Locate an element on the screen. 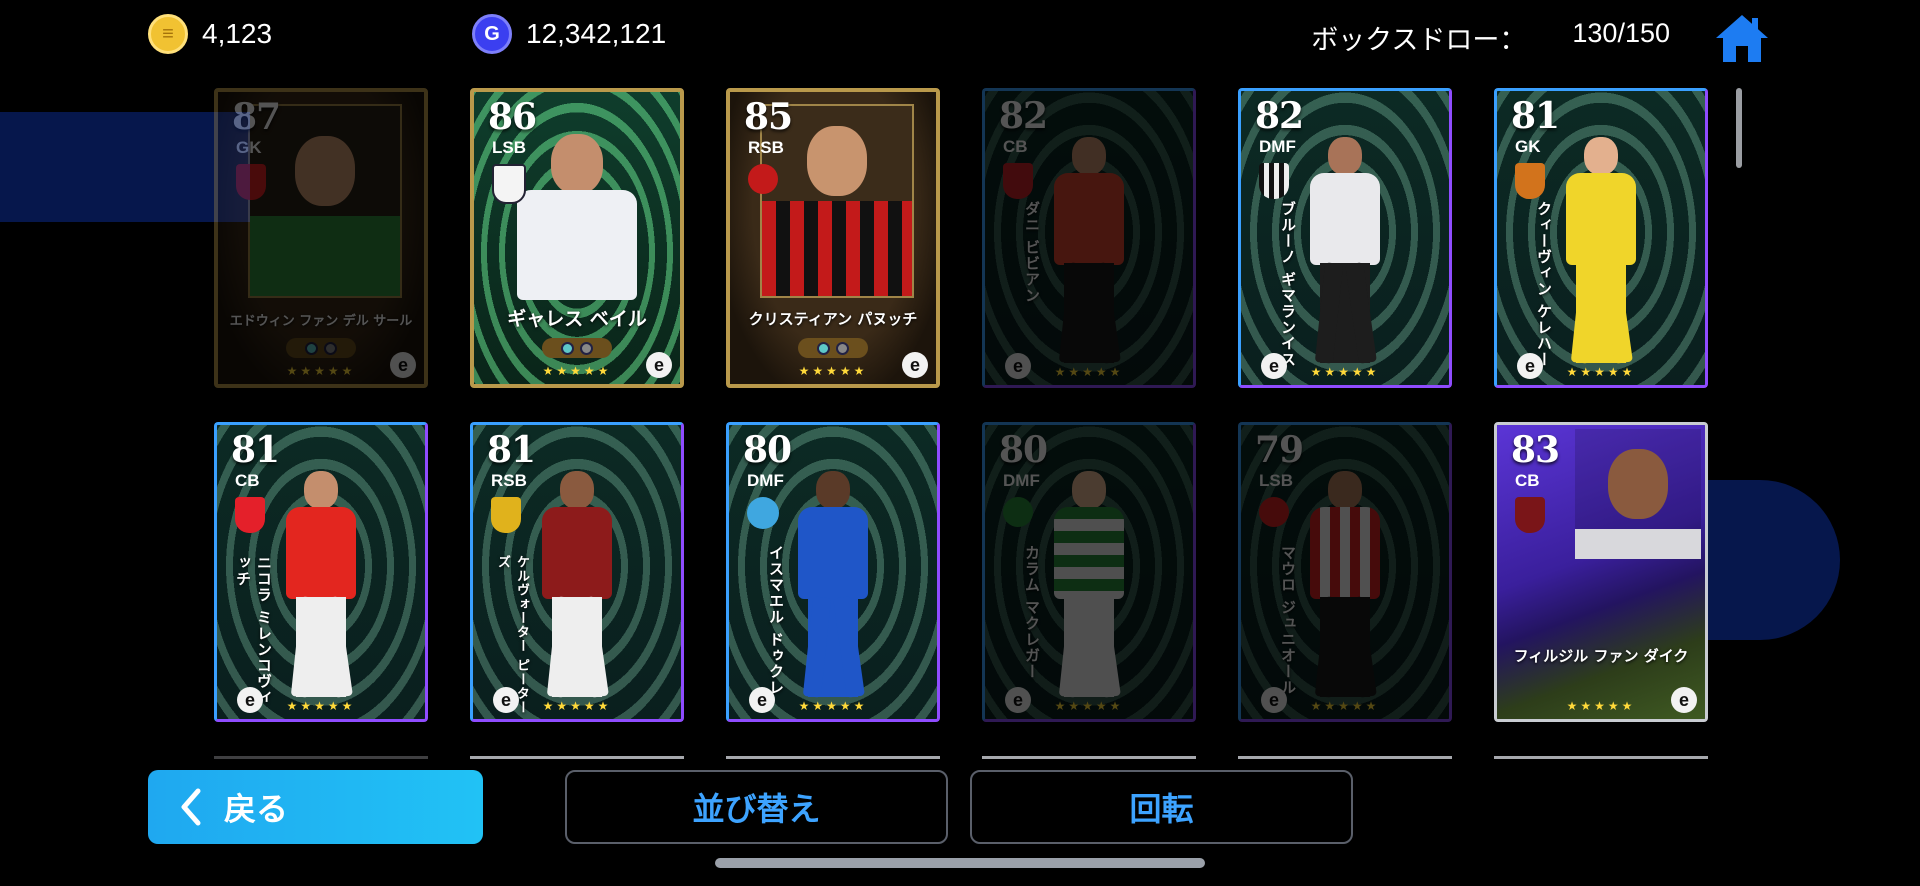 Image resolution: width=1920 pixels, height=886 pixels. home-indicator is located at coordinates (960, 863).